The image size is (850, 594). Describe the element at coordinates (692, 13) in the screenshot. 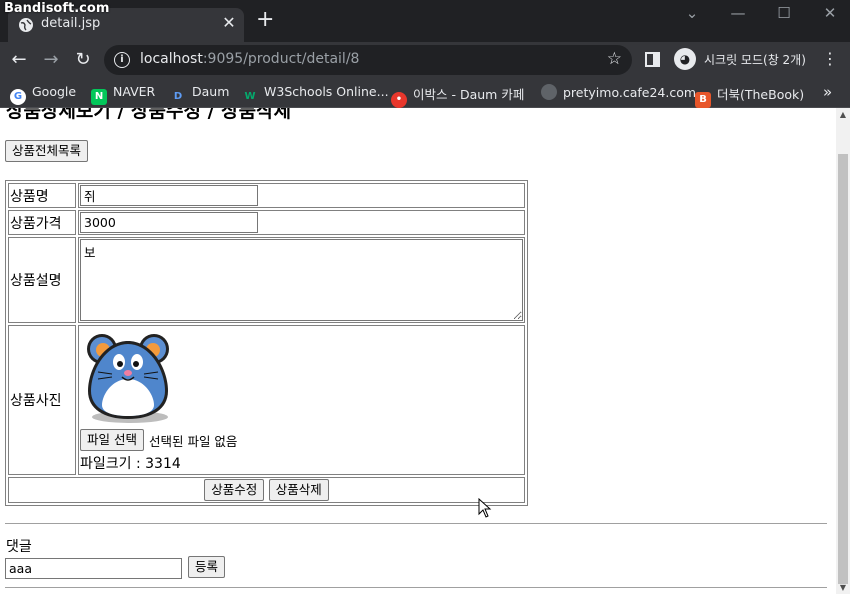

I see `tab-search-icon: ⌄` at that location.